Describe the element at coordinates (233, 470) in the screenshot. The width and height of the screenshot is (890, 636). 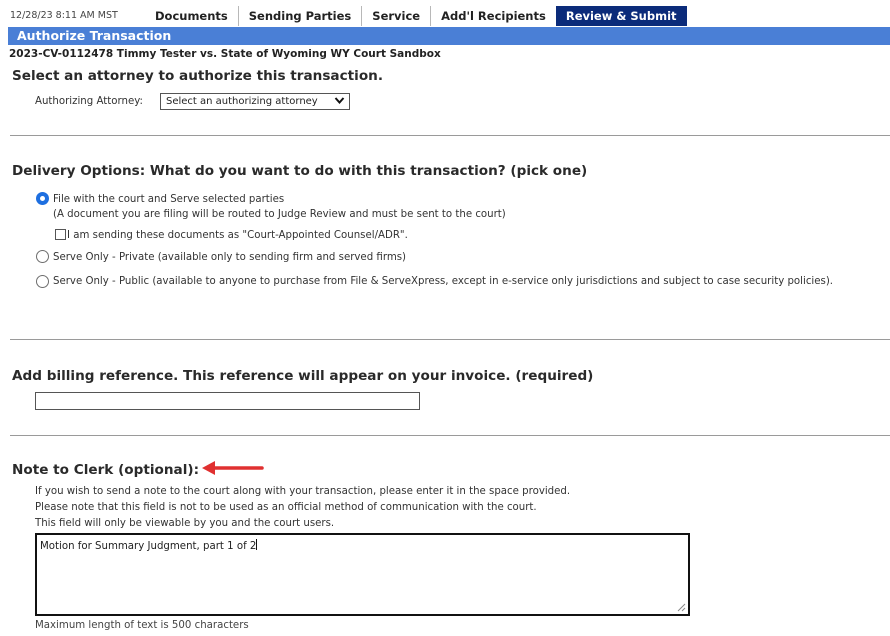
I see `annotation-arrow-icon` at that location.